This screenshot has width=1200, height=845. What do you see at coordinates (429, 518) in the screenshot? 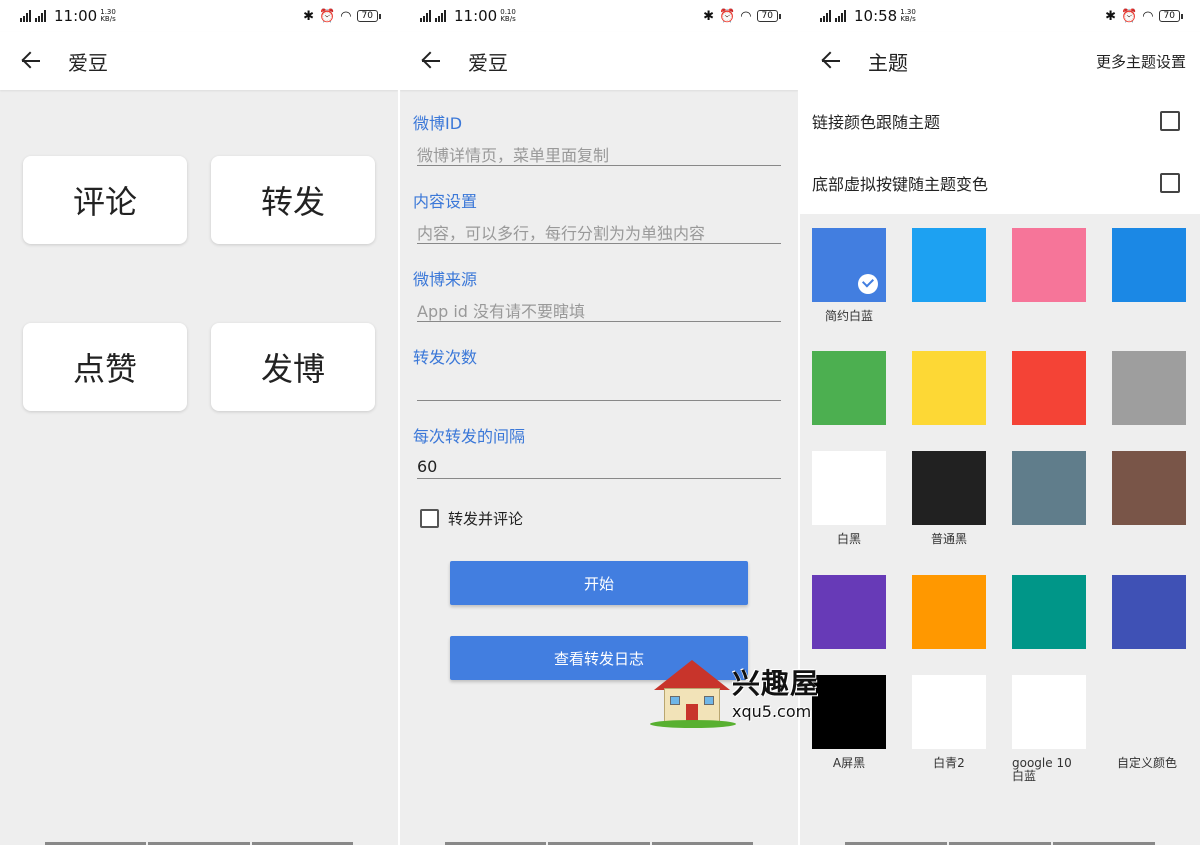
I see `repost-comment-checkbox` at bounding box center [429, 518].